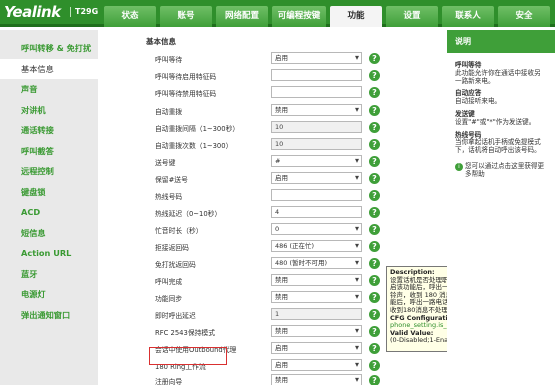 The height and width of the screenshot is (385, 555). I want to click on call-completion-select: 禁用, so click(316, 280).